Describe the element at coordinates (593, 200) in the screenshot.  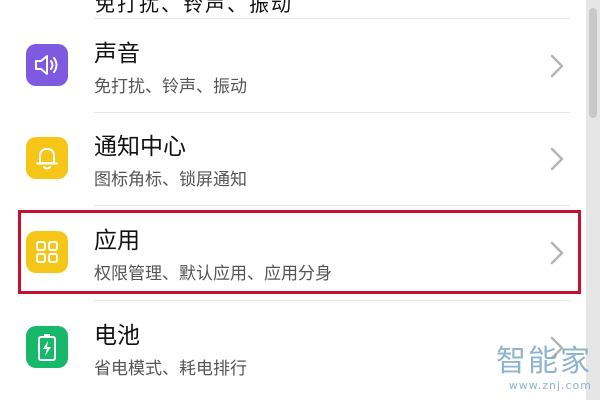
I see `scrollbar` at that location.